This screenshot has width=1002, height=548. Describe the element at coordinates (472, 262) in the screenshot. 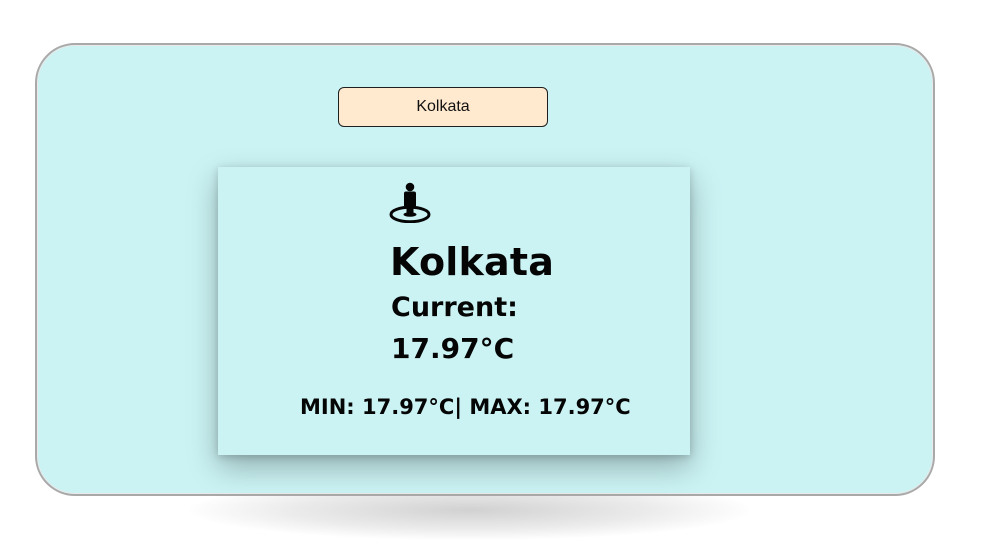

I see `city-name: Kolkata` at that location.